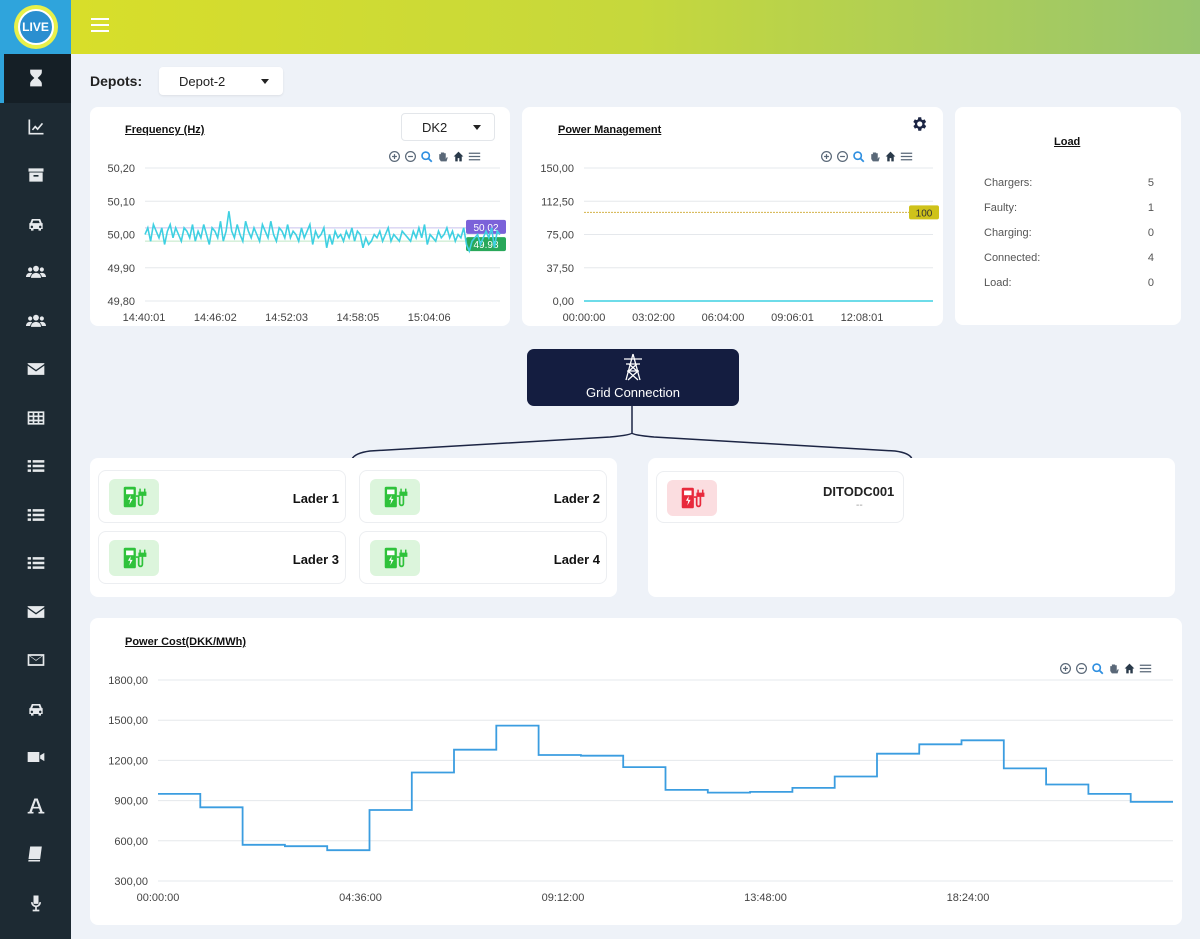  What do you see at coordinates (315, 498) in the screenshot?
I see `charger-name: Lader 1` at bounding box center [315, 498].